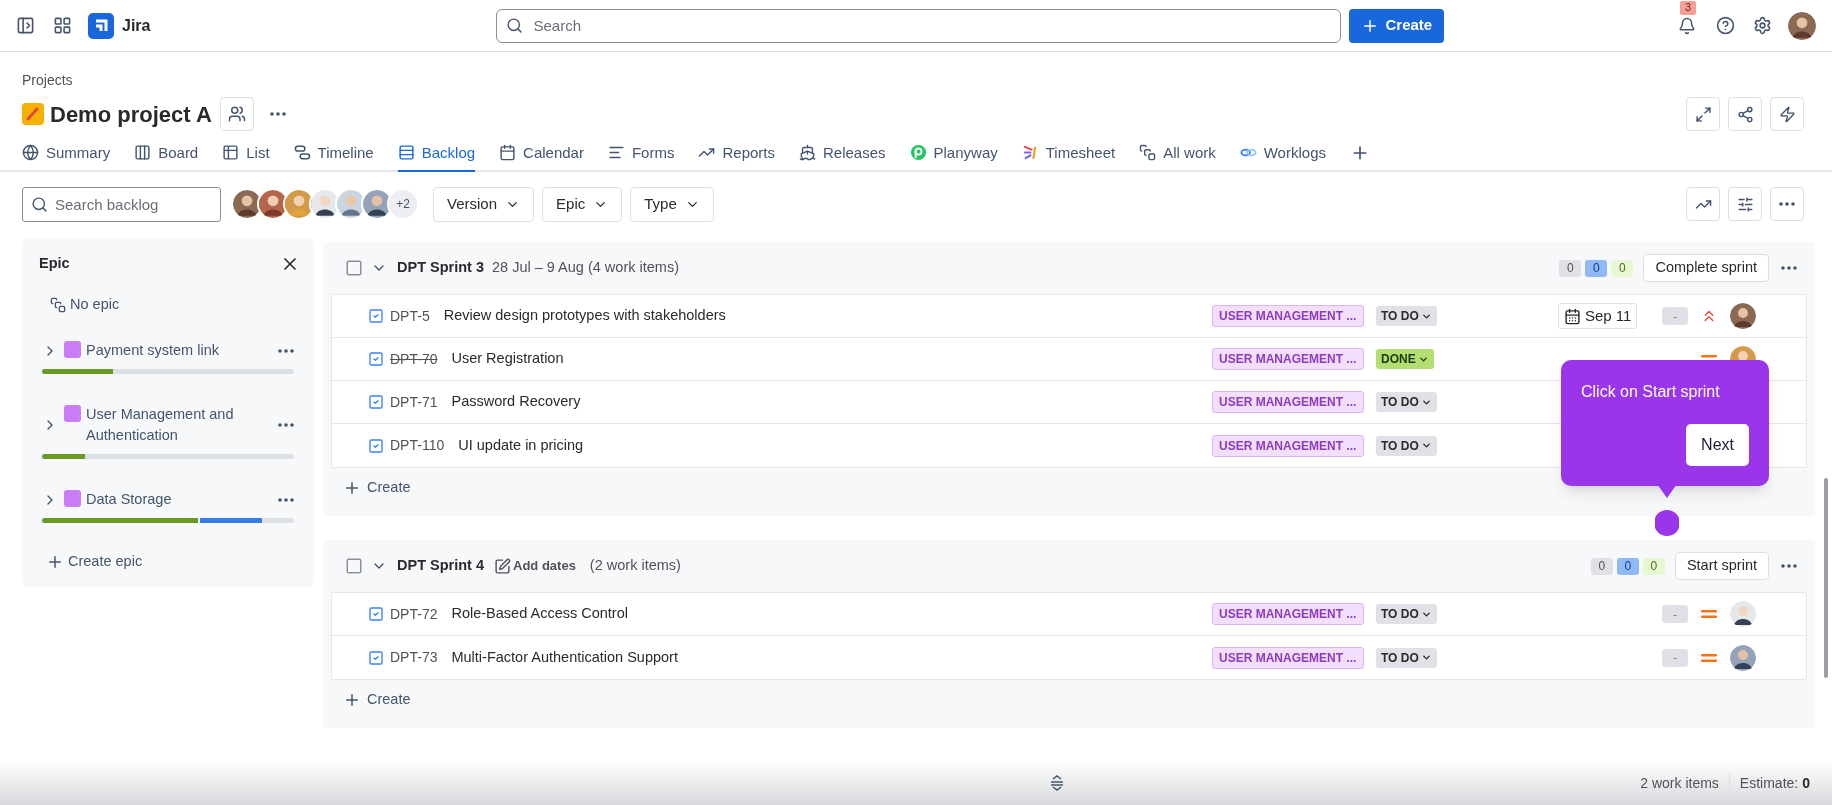 The width and height of the screenshot is (1832, 805). What do you see at coordinates (1688, 7) in the screenshot?
I see `notification-count: 3` at bounding box center [1688, 7].